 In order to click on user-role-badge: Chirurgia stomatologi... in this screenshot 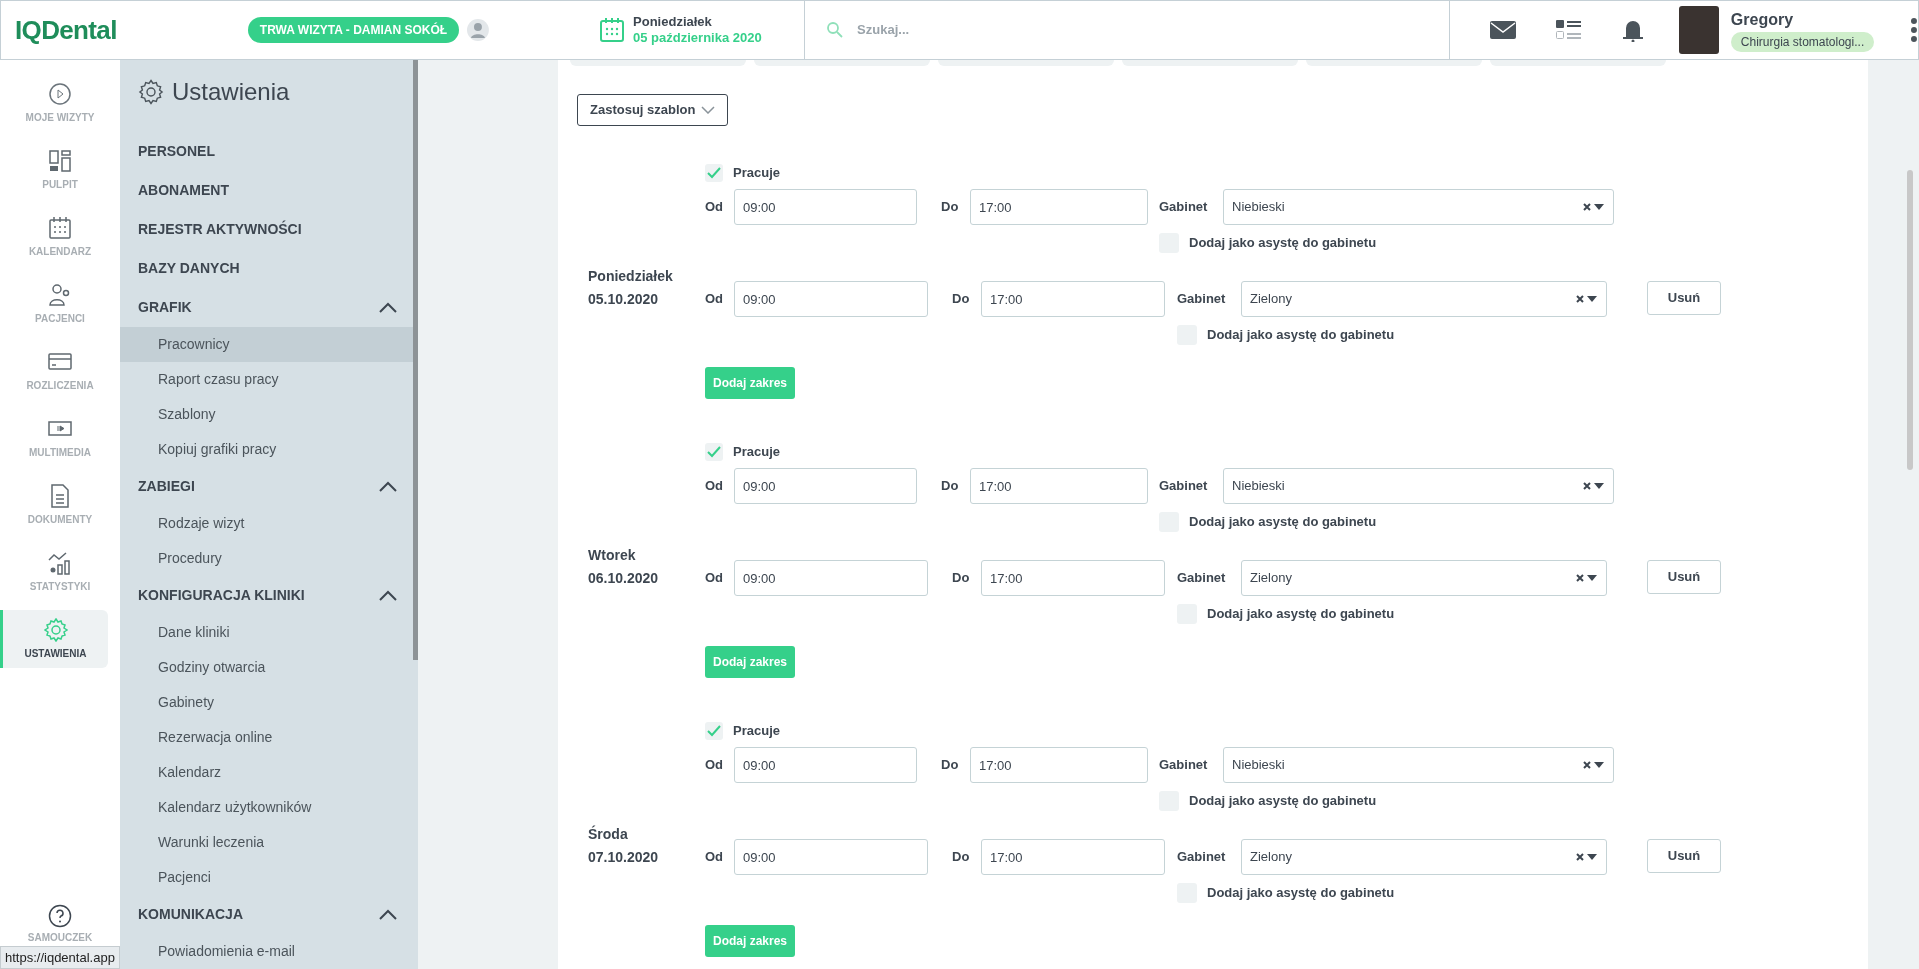, I will do `click(1802, 42)`.